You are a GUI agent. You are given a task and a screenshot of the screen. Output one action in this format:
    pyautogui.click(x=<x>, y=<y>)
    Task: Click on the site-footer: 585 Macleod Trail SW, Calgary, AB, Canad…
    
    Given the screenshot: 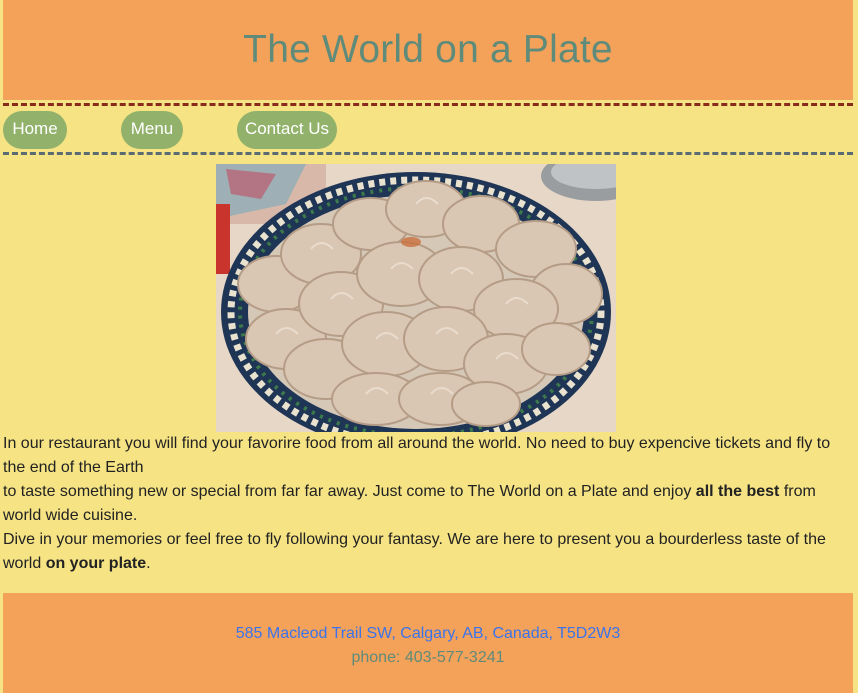 What is the action you would take?
    pyautogui.click(x=428, y=643)
    